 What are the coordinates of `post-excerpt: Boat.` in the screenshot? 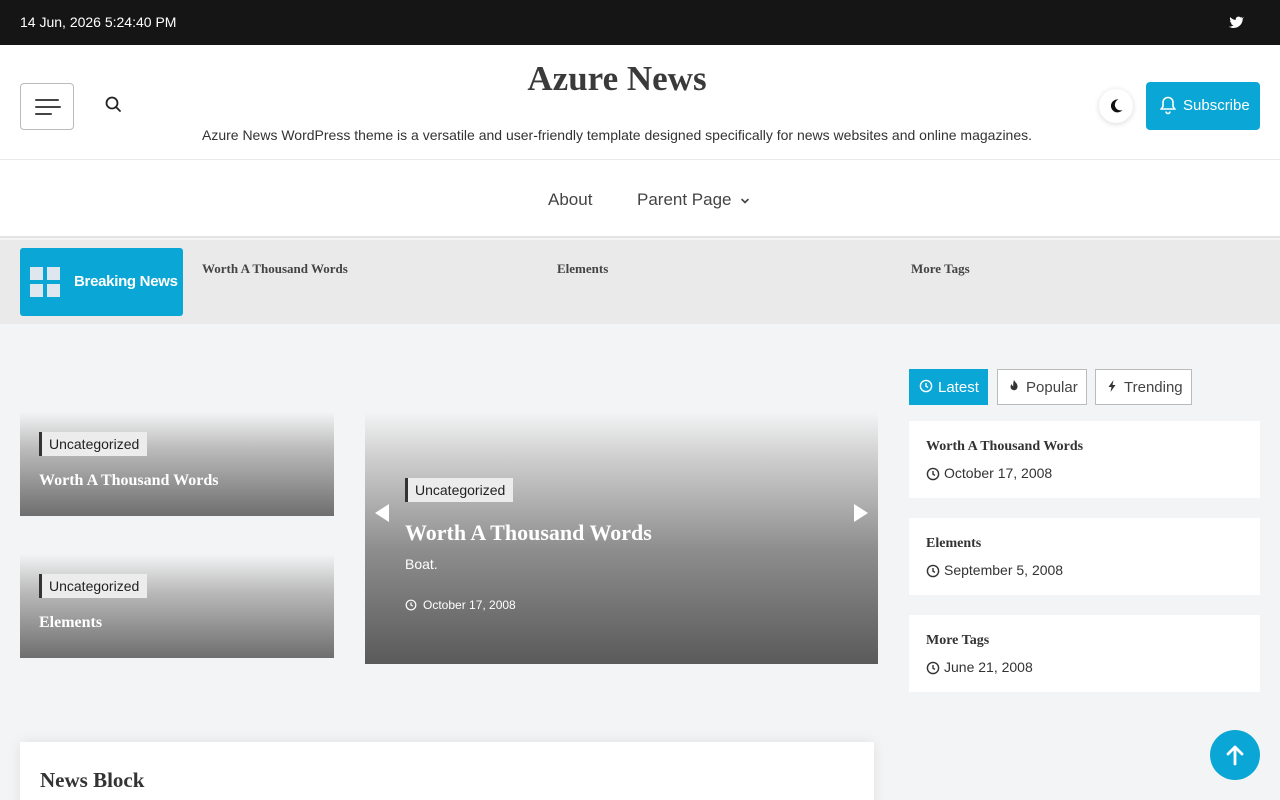 It's located at (421, 564).